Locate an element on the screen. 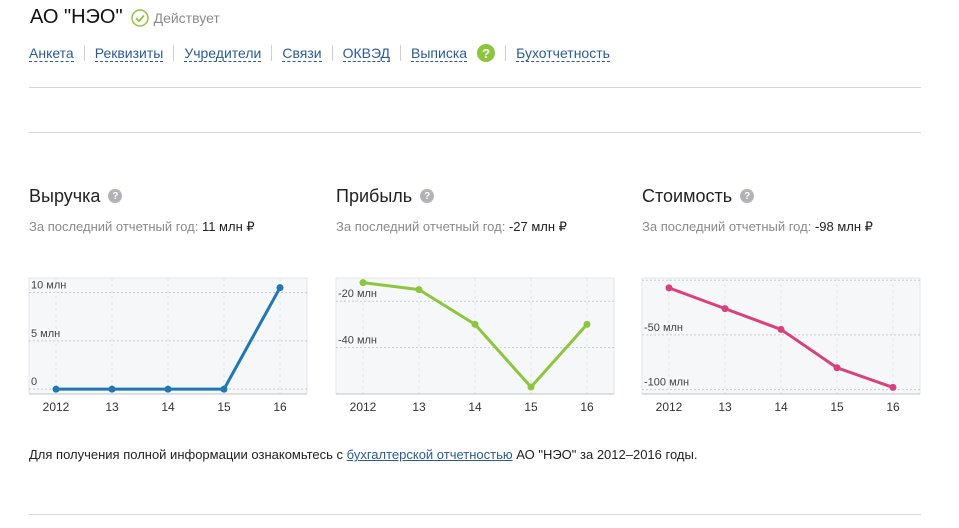 Image resolution: width=959 pixels, height=528 pixels. y-tick-label: -50 млн is located at coordinates (663, 328).